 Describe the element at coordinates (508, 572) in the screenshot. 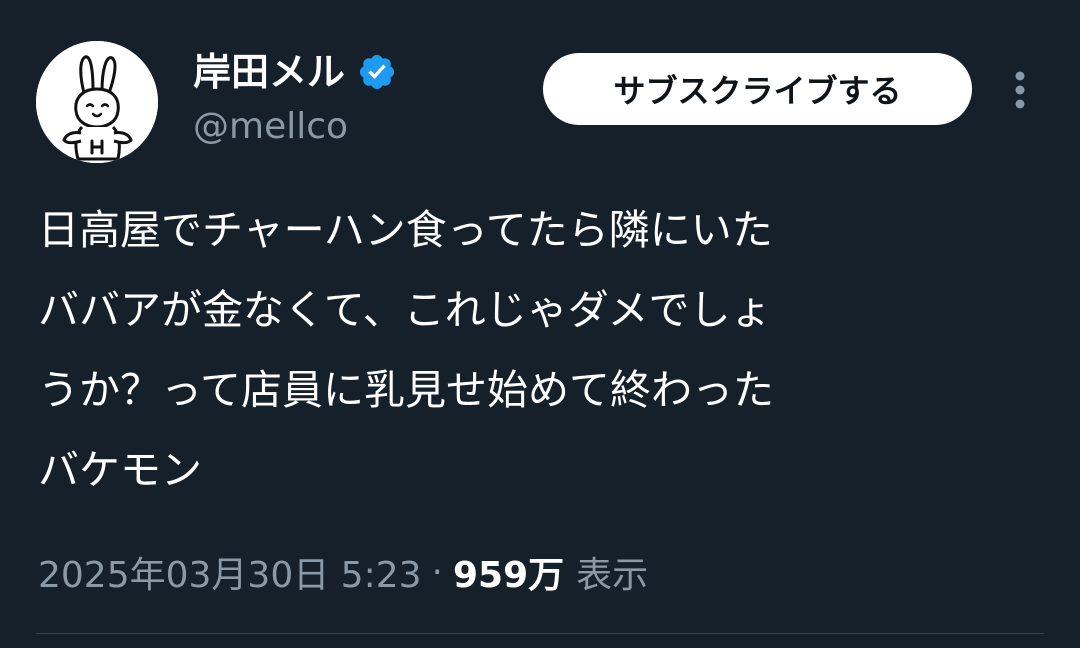

I see `views-count: 959万` at that location.